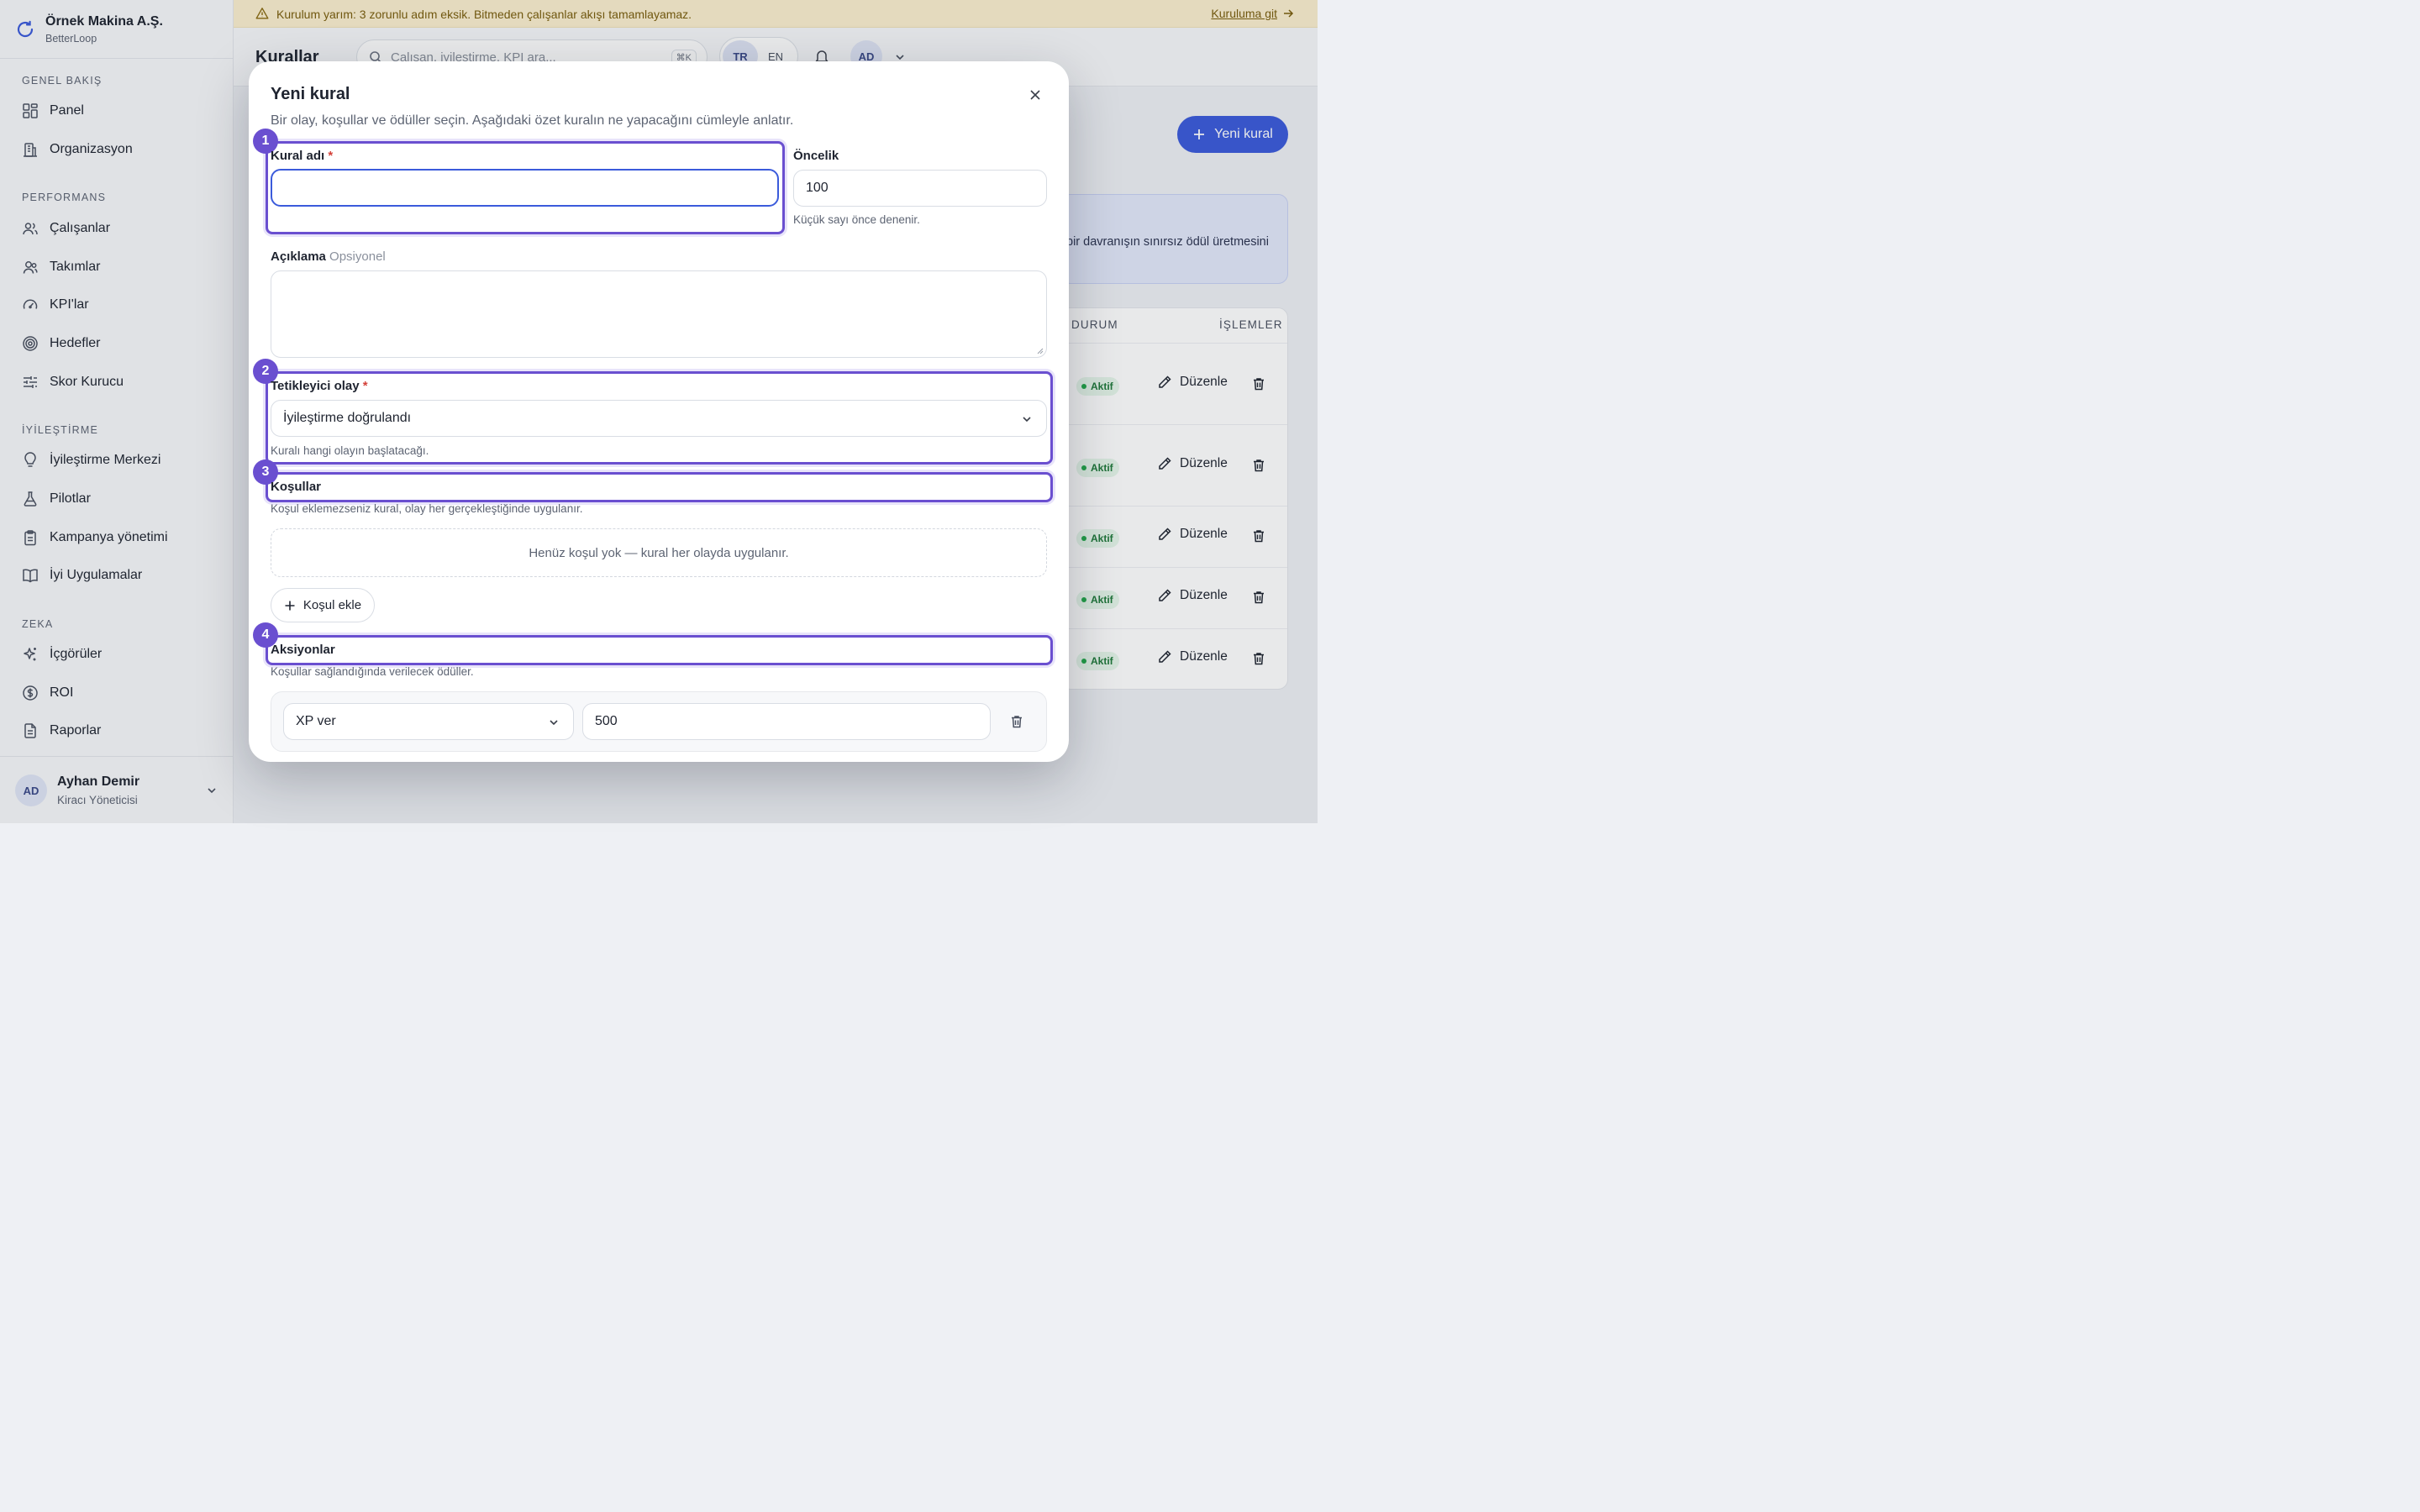  What do you see at coordinates (303, 650) in the screenshot?
I see `actions-label: Aksiyonlar` at bounding box center [303, 650].